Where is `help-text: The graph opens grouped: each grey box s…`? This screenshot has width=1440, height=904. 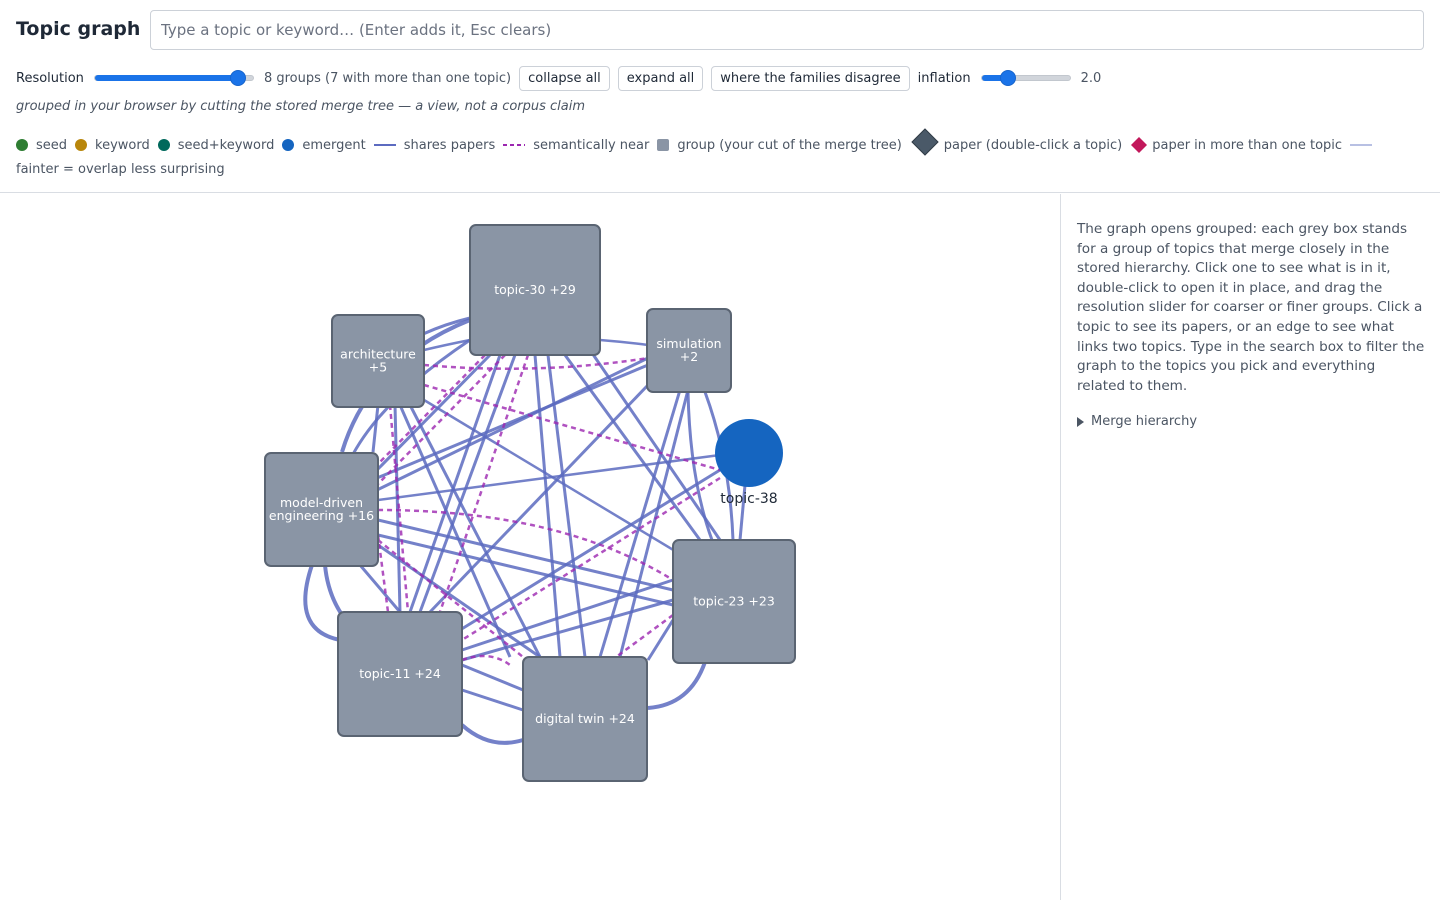 help-text: The graph opens grouped: each grey box s… is located at coordinates (1251, 307).